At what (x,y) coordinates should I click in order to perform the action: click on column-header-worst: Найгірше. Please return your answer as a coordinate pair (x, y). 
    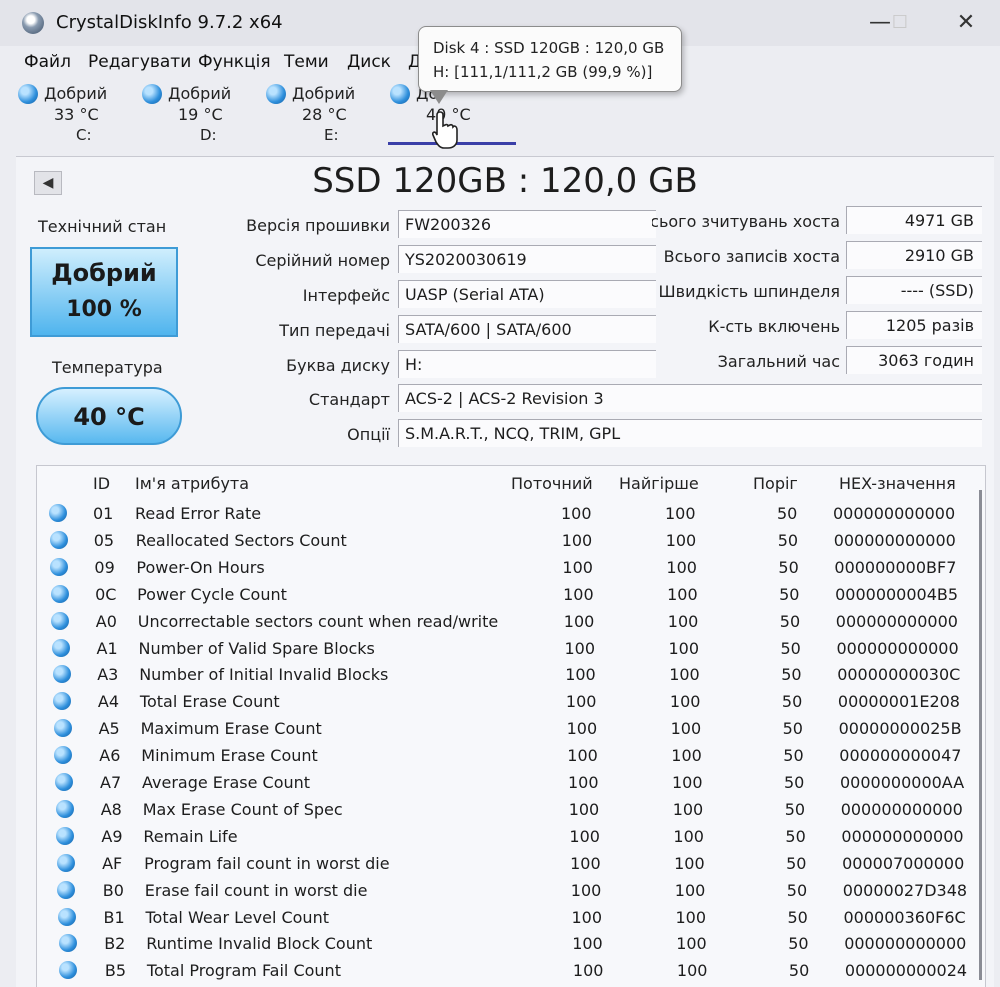
    Looking at the image, I should click on (659, 483).